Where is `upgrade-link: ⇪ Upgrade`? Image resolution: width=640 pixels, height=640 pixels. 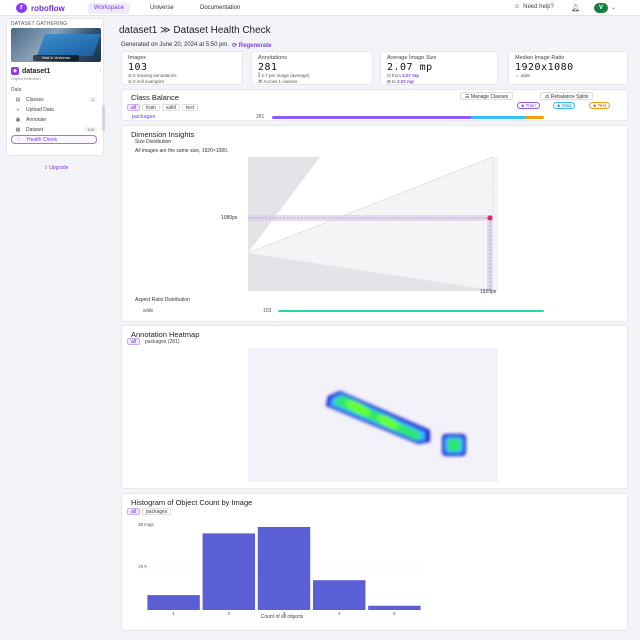 upgrade-link: ⇪ Upgrade is located at coordinates (56, 168).